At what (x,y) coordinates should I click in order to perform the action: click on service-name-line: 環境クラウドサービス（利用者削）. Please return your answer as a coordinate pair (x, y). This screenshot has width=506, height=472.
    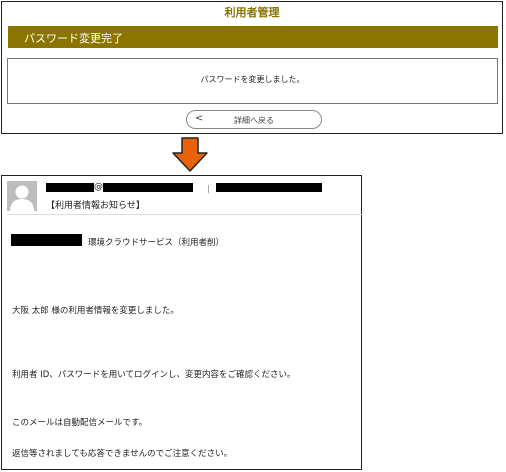
    Looking at the image, I should click on (156, 243).